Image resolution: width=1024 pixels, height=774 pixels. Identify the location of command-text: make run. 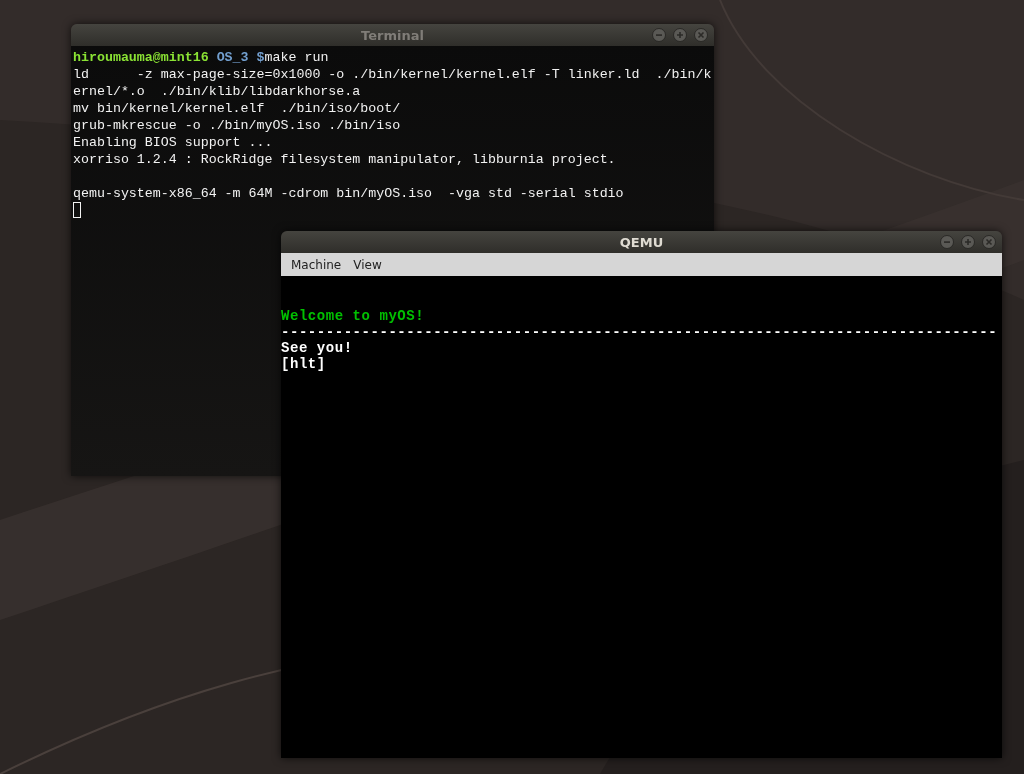
(296, 57).